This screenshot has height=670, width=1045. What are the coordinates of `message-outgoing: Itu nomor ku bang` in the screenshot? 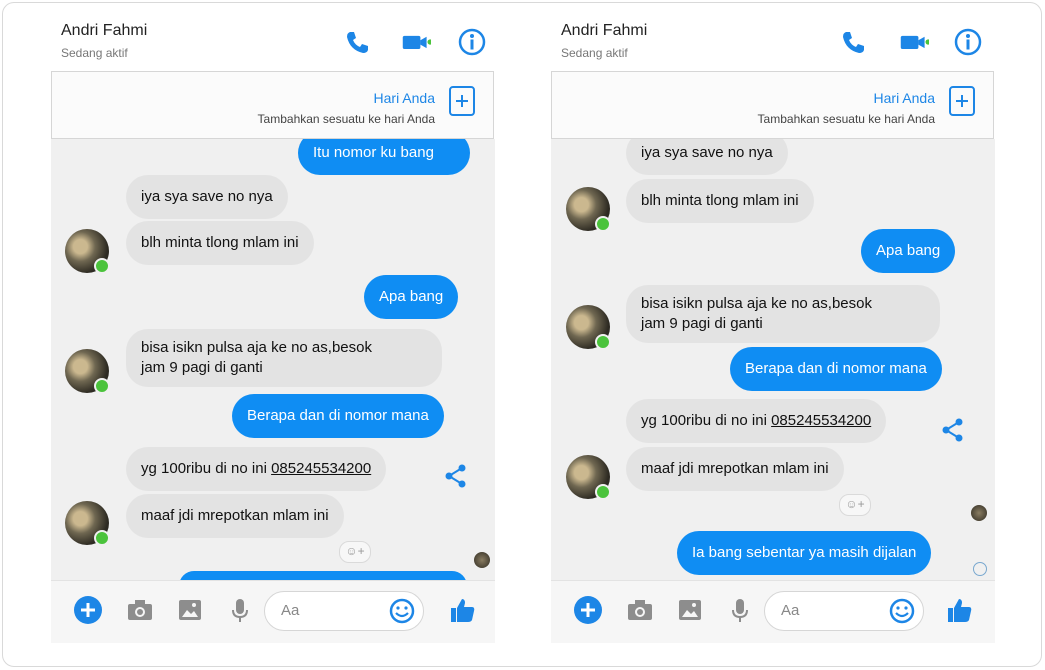 It's located at (384, 157).